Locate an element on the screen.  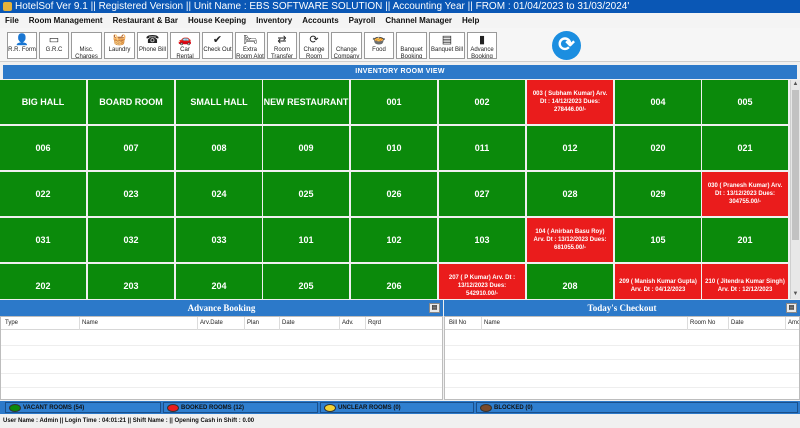
room-tile: 021 is located at coordinates (745, 148).